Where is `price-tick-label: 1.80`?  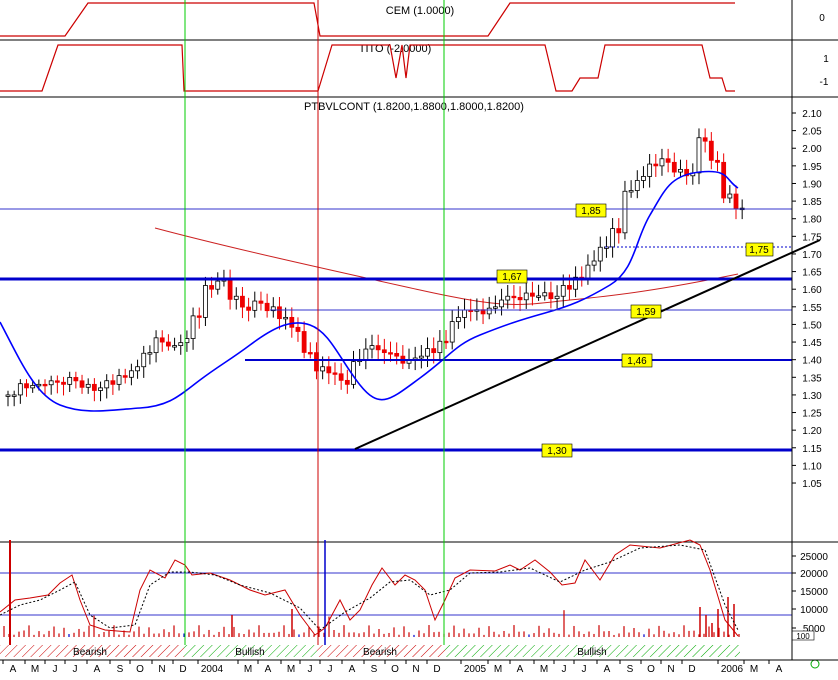 price-tick-label: 1.80 is located at coordinates (812, 220).